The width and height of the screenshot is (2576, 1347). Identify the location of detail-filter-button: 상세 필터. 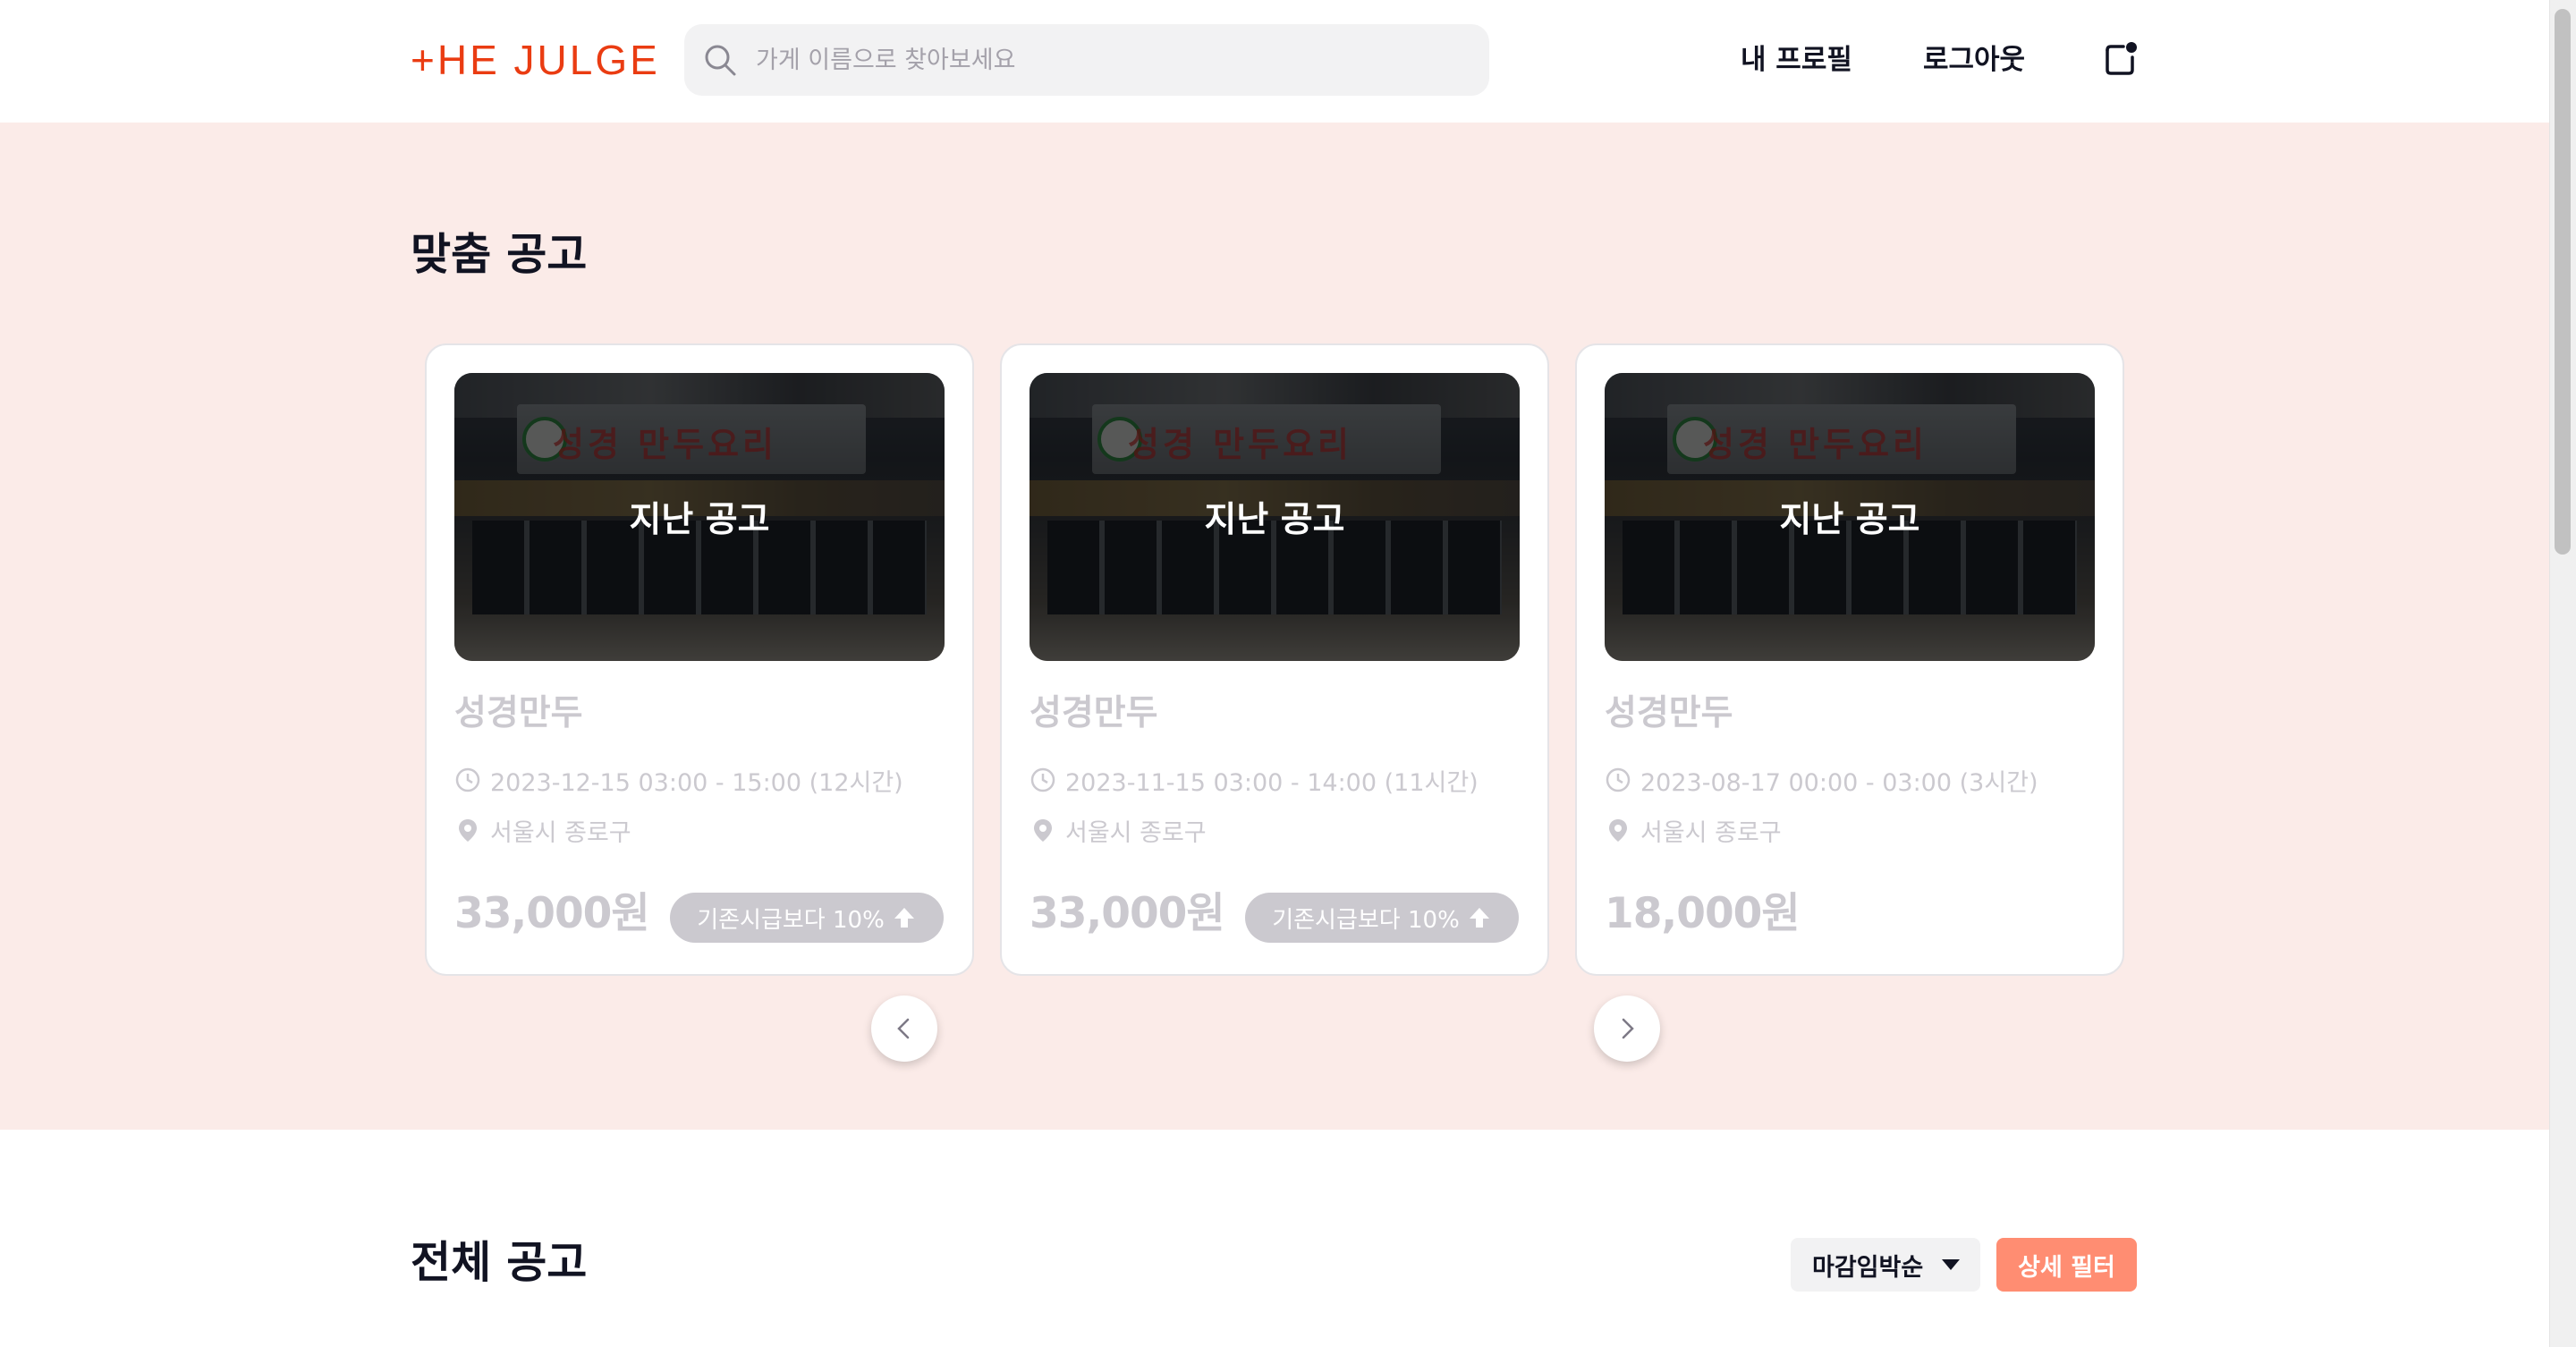
(2066, 1265).